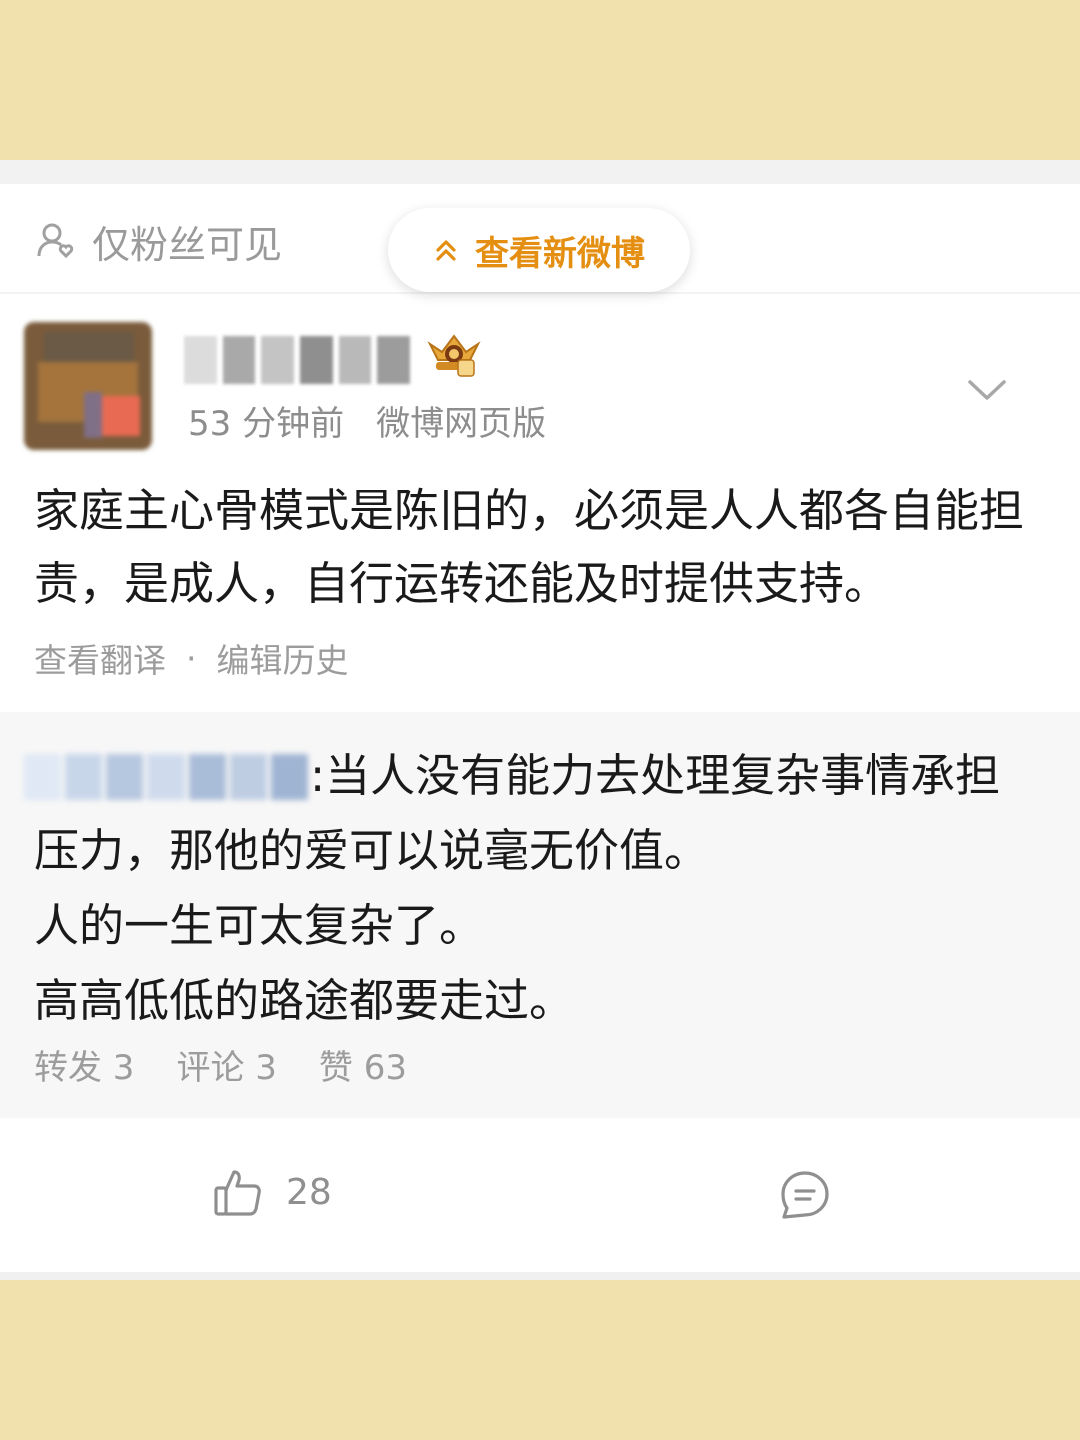  What do you see at coordinates (540, 1196) in the screenshot?
I see `action-bar: 28` at bounding box center [540, 1196].